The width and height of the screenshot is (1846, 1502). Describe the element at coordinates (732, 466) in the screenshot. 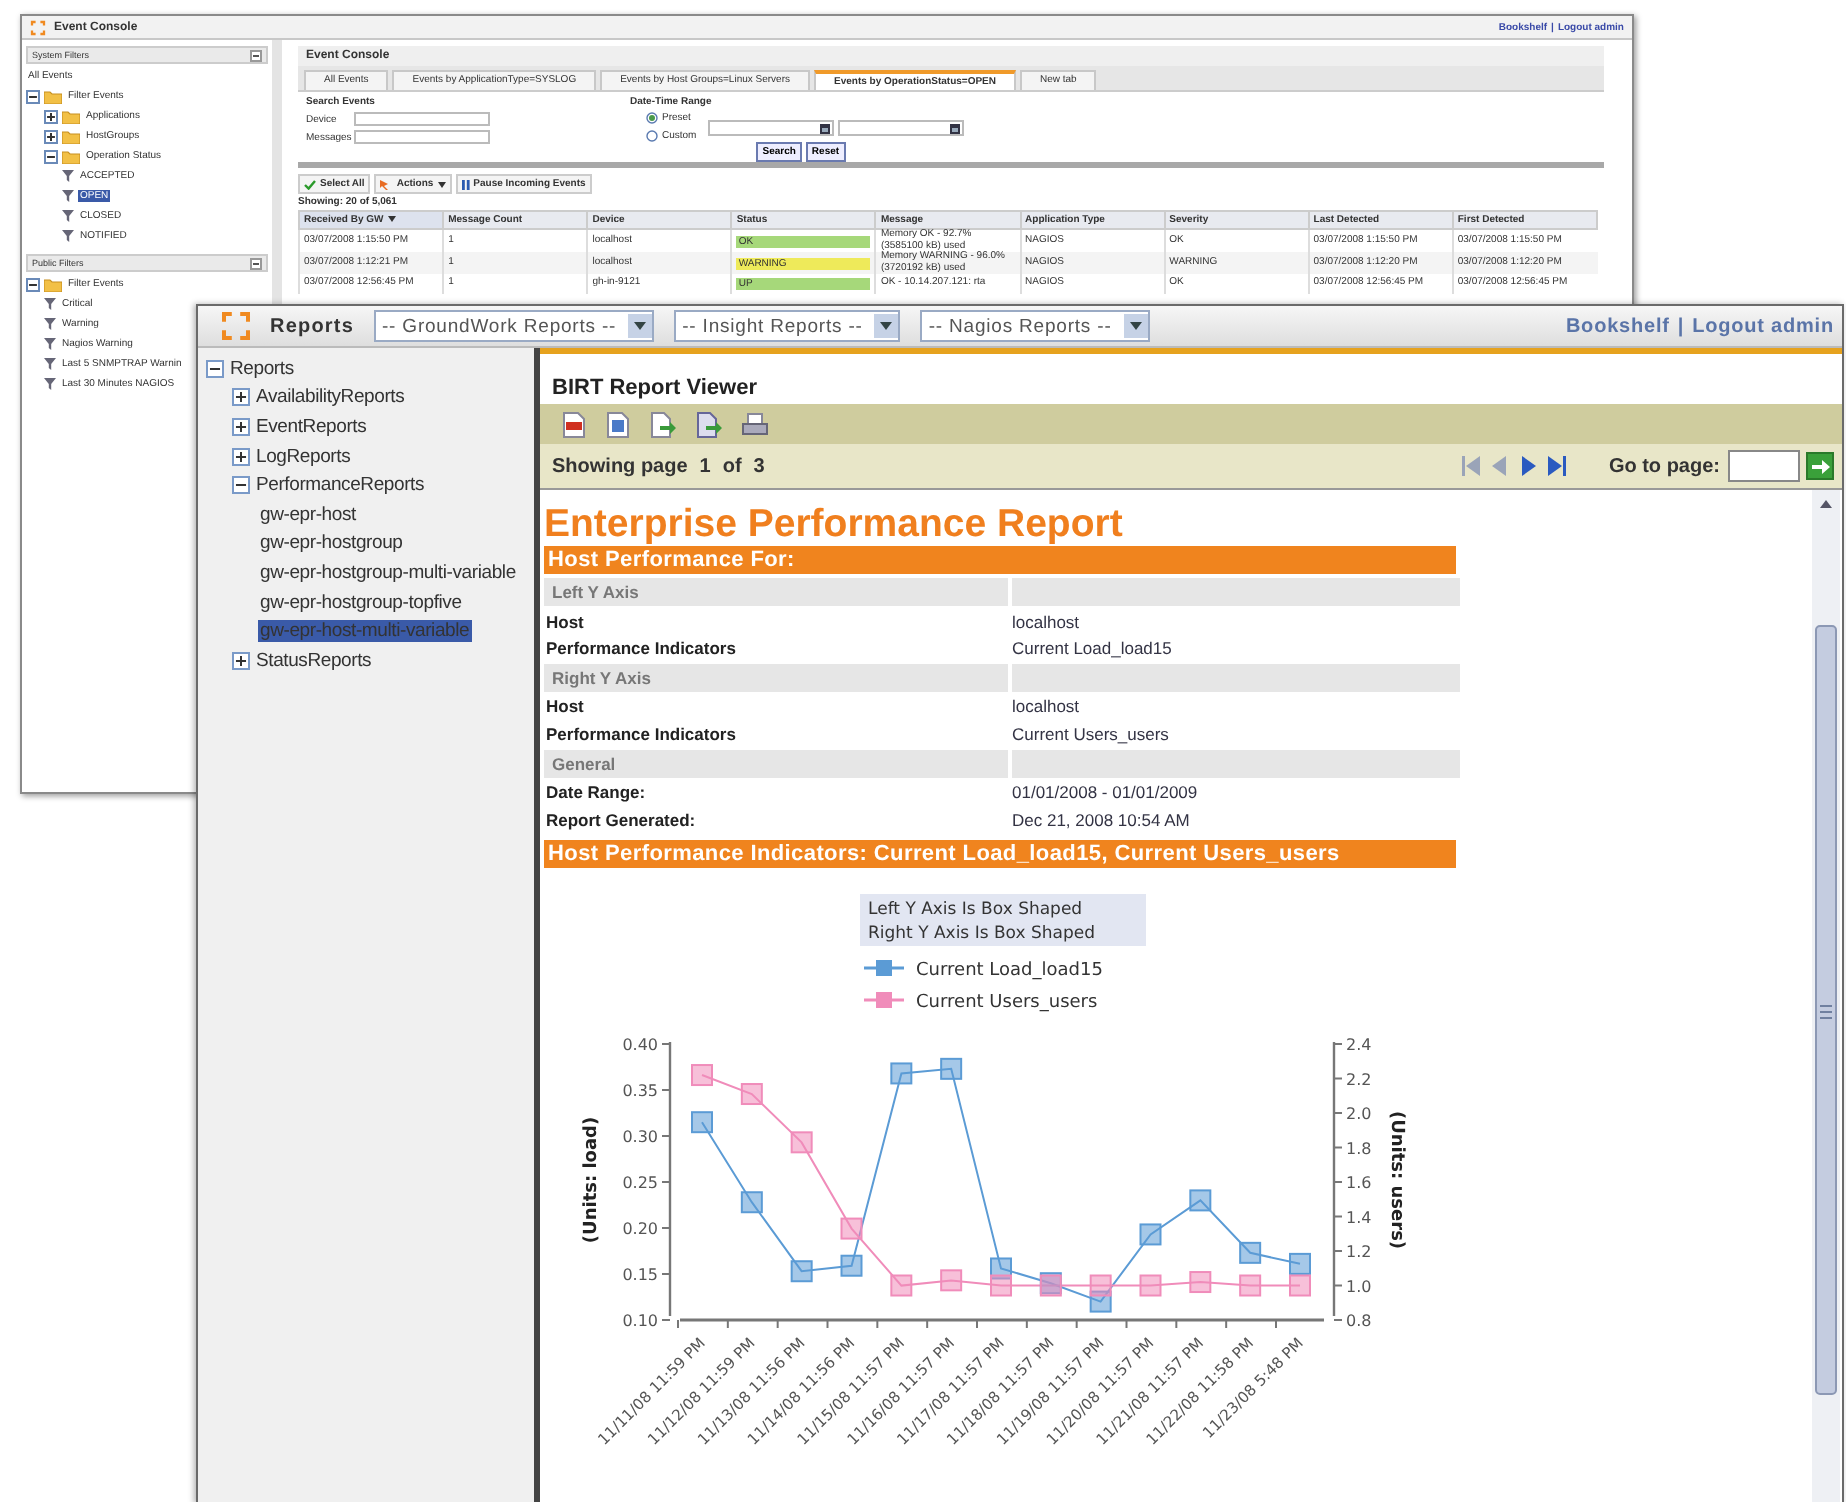

I see `page-label: of` at that location.